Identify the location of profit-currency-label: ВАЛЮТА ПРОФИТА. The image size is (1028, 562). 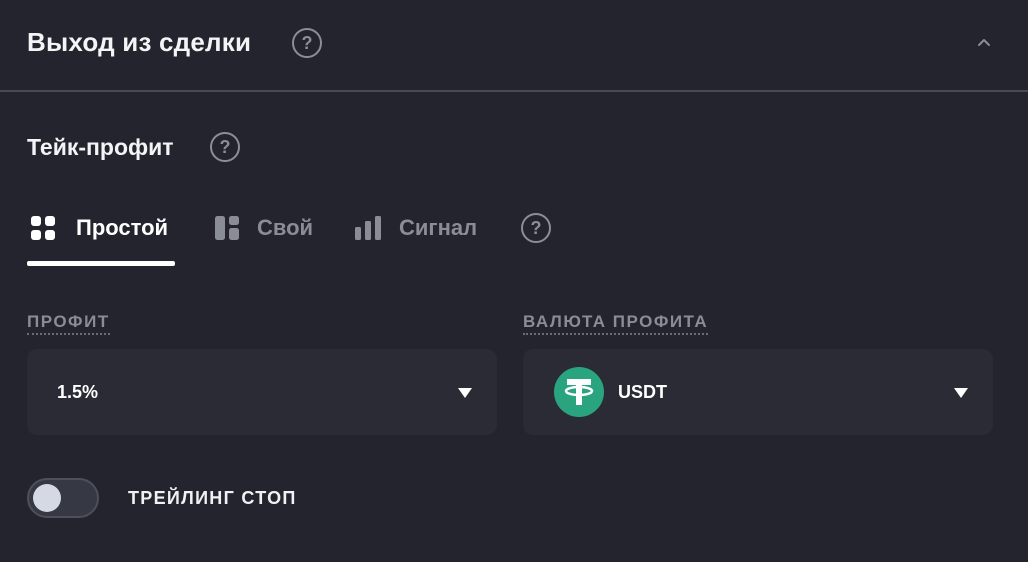
(616, 323).